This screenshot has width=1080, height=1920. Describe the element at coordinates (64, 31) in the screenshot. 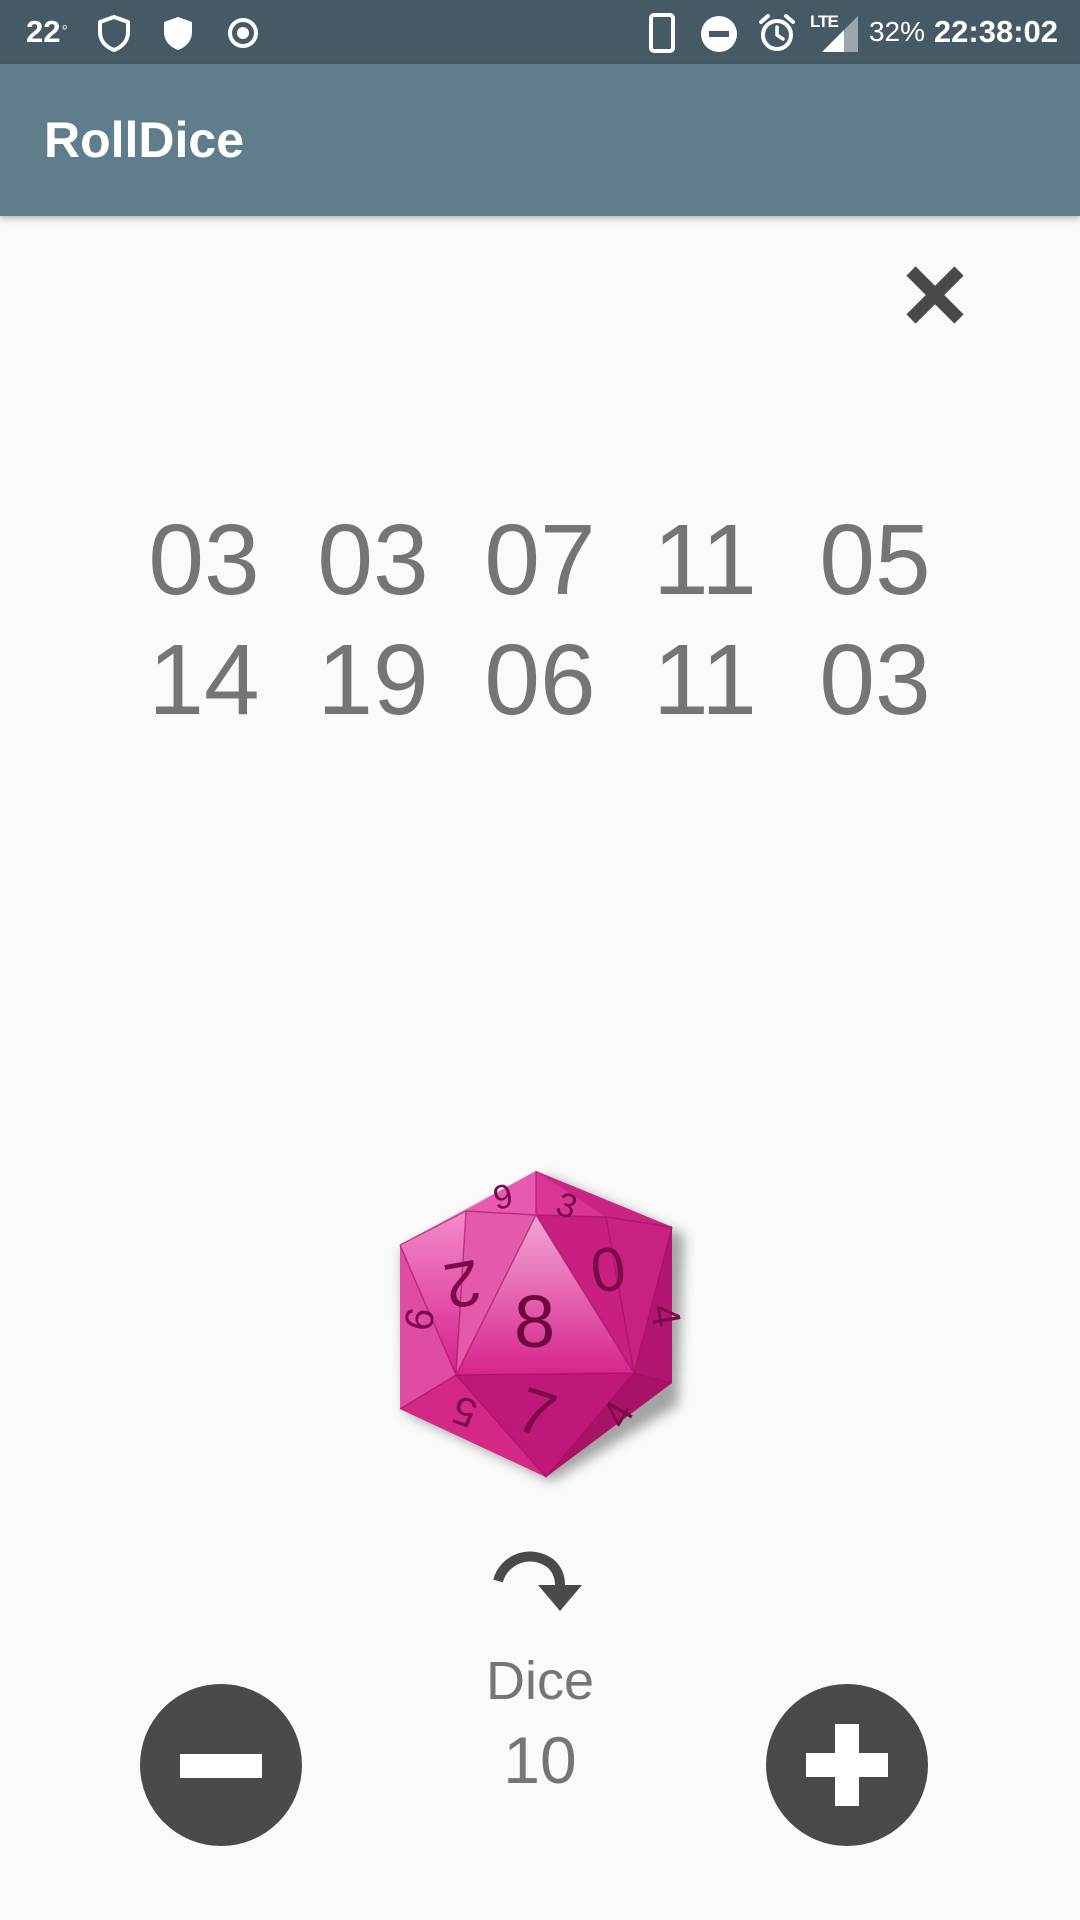

I see `degree-symbol: °` at that location.